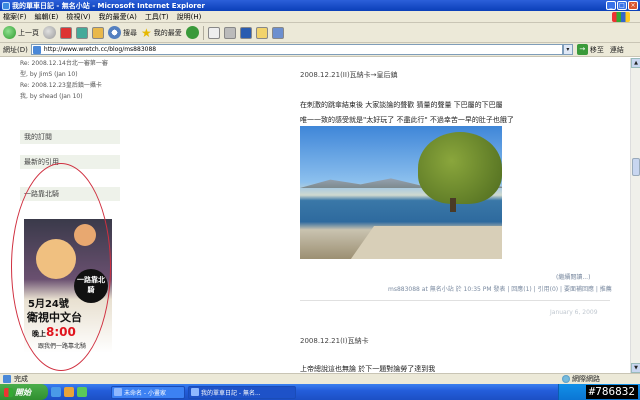 The image size is (640, 400). Describe the element at coordinates (145, 393) in the screenshot. I see `task-paint-label: 未命名 - 小畫家` at that location.